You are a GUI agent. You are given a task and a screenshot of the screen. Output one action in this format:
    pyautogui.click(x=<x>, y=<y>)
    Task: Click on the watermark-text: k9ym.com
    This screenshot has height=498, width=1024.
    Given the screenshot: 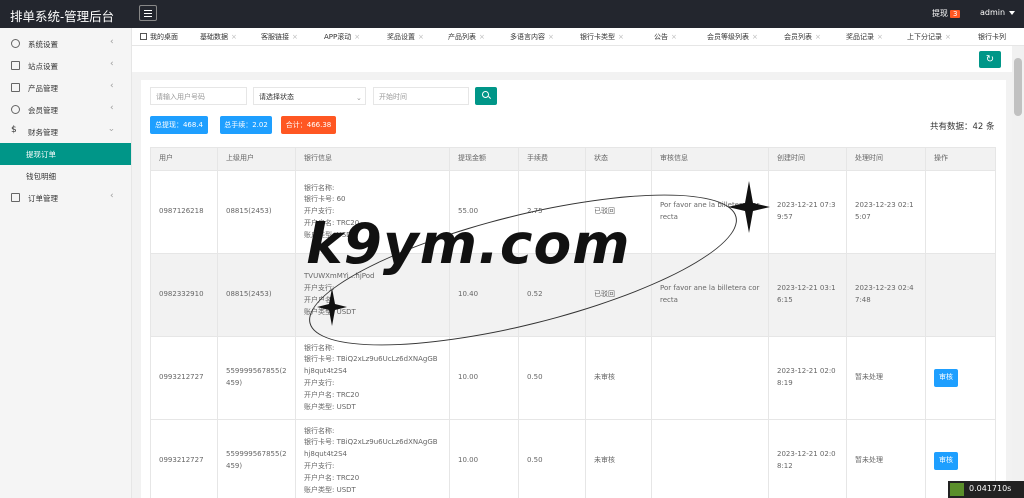 What is the action you would take?
    pyautogui.click(x=468, y=244)
    